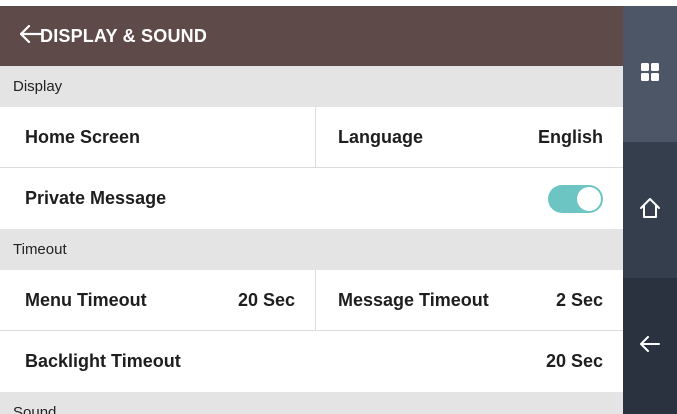  What do you see at coordinates (157, 137) in the screenshot?
I see `home-screen-item: Home Screen` at bounding box center [157, 137].